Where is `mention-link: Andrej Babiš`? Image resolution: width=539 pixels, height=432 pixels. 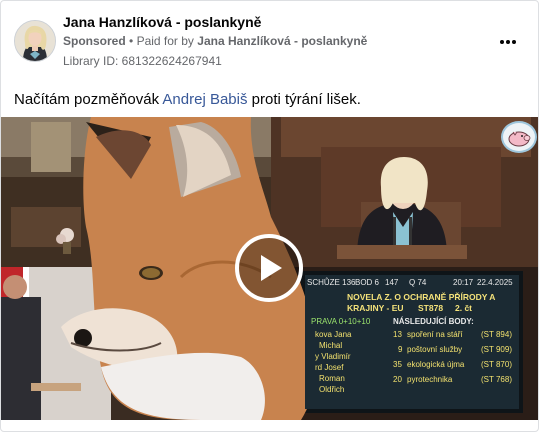
mention-link: Andrej Babiš is located at coordinates (204, 99).